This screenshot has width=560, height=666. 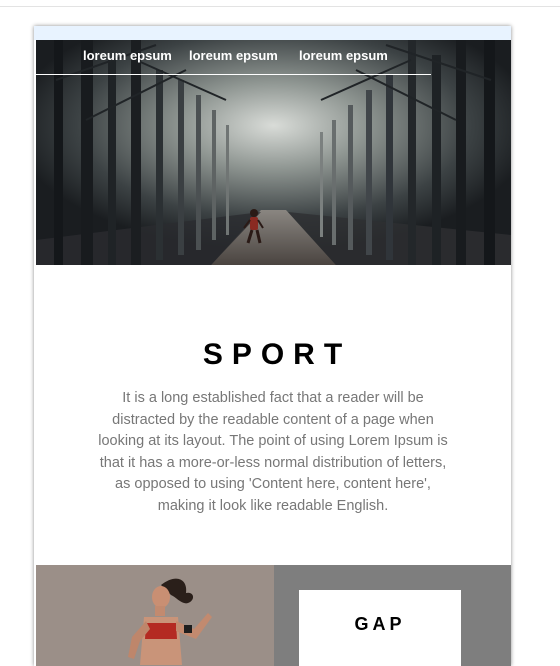 I want to click on feature-image, so click(x=155, y=615).